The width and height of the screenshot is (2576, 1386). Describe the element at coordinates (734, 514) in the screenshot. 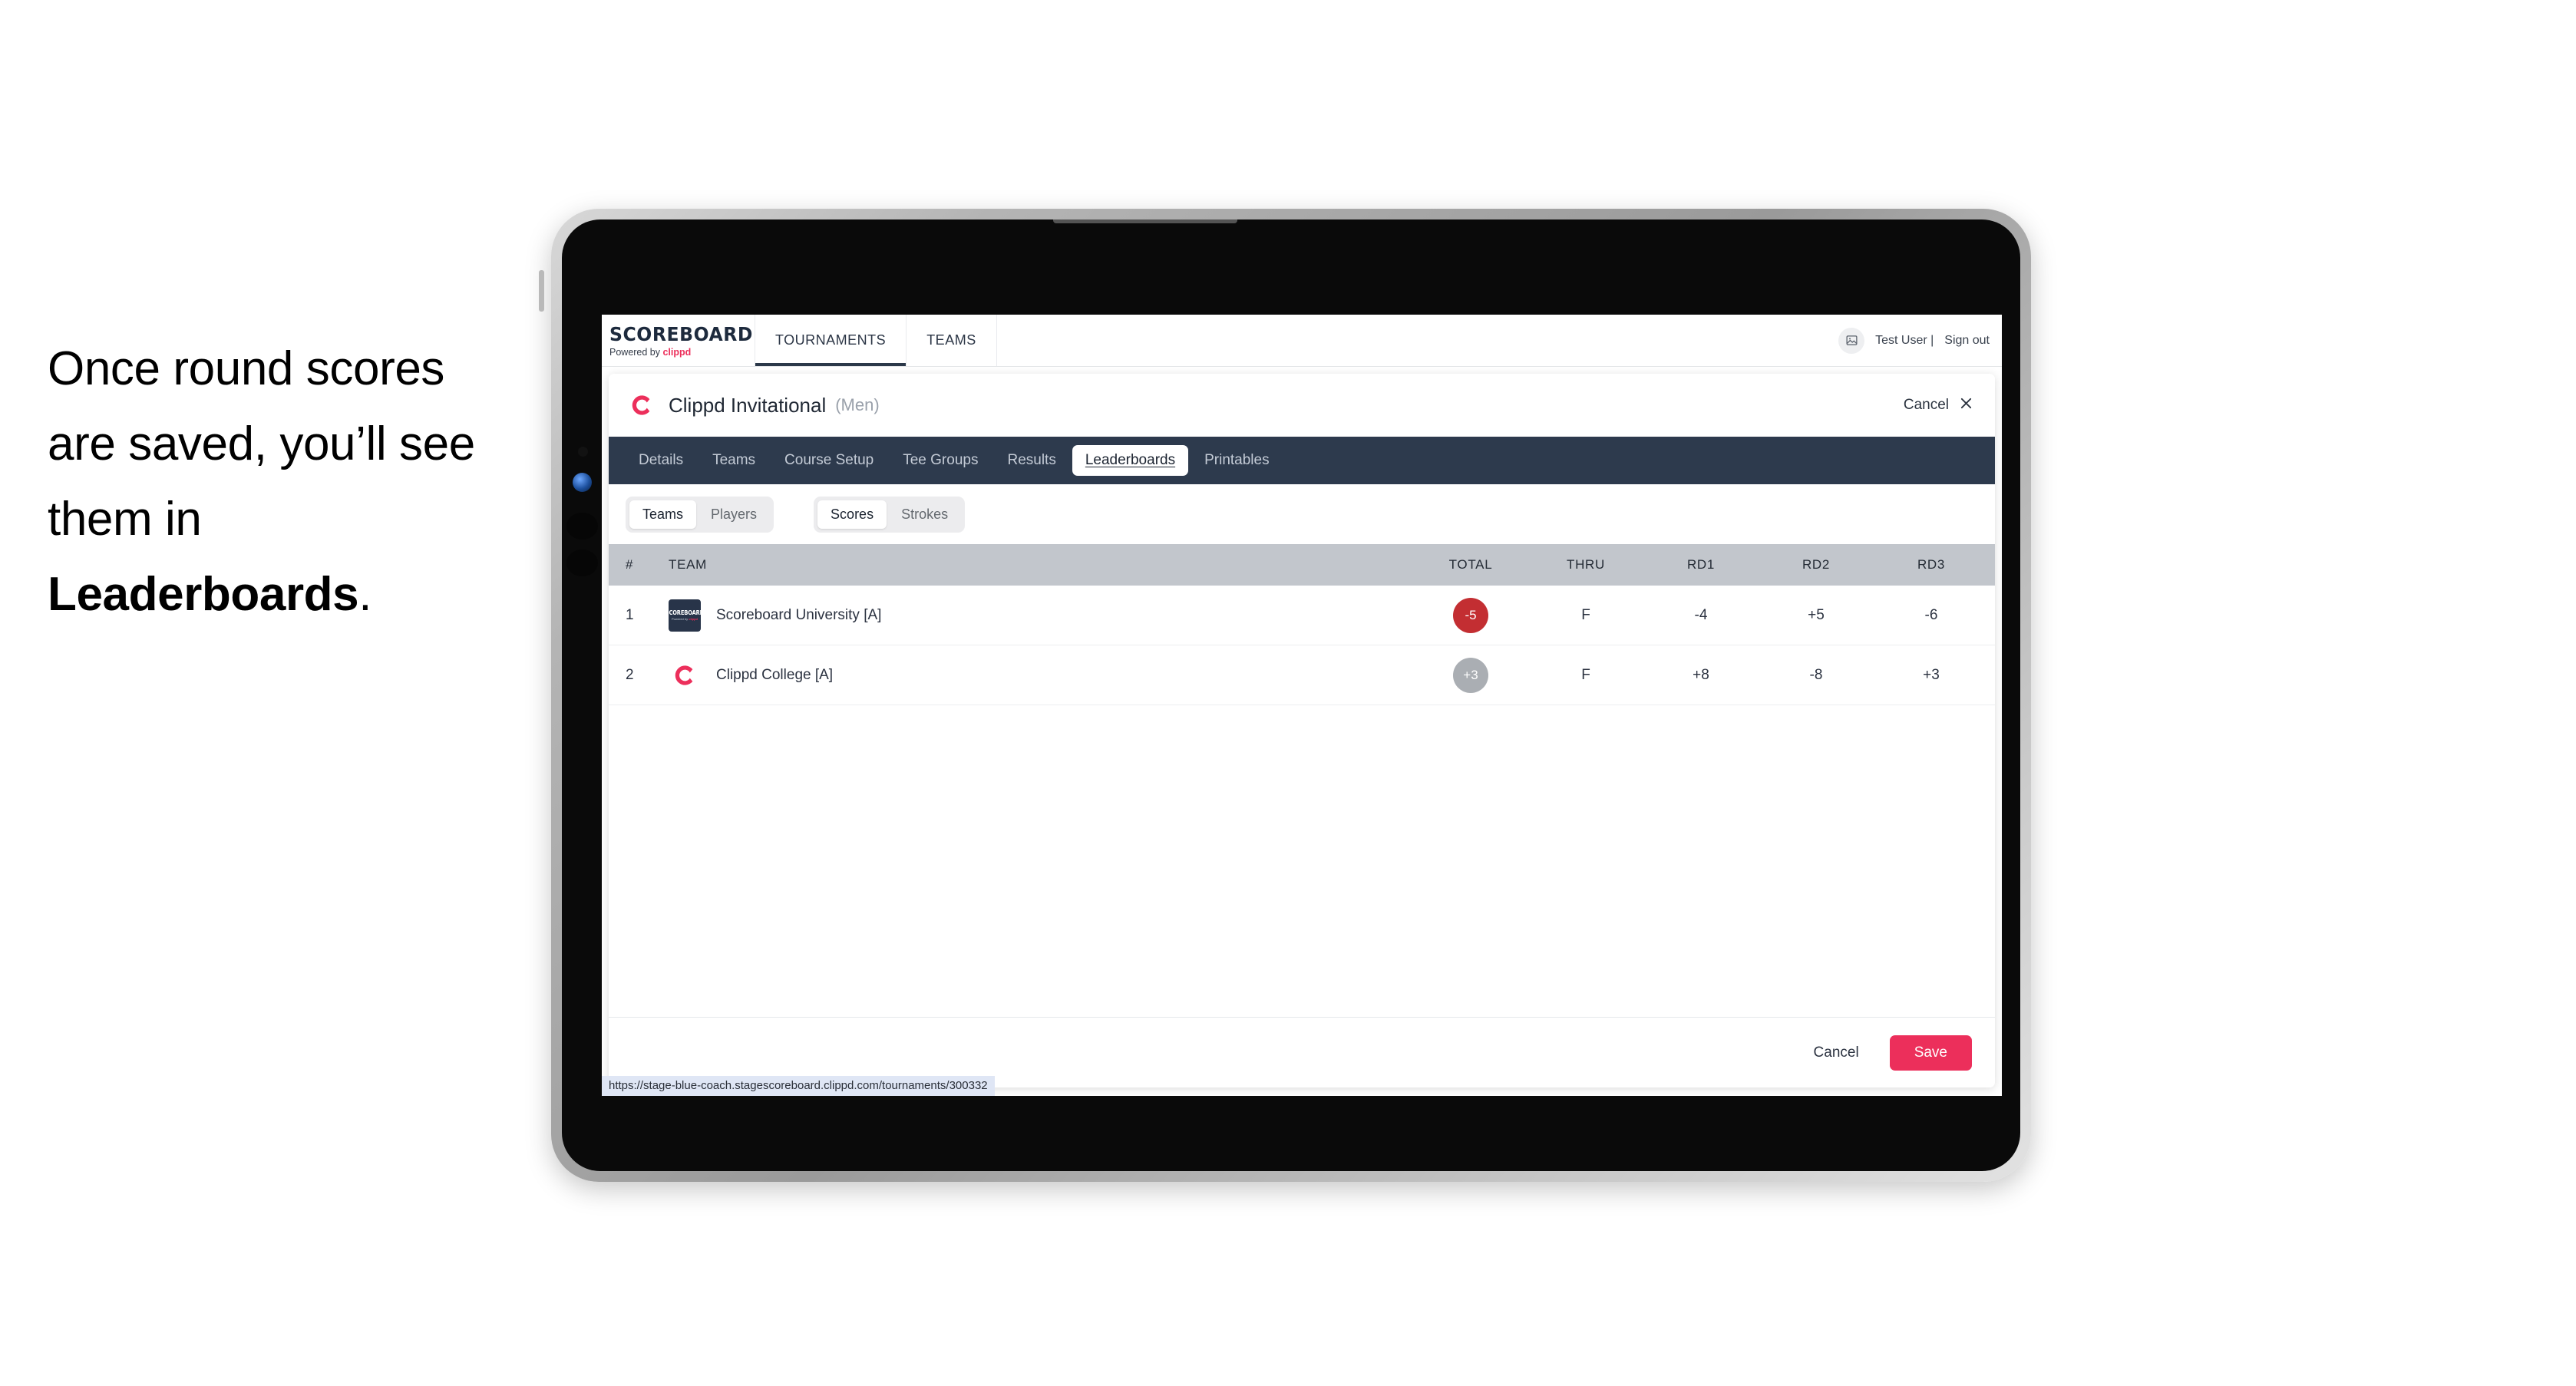

I see `toggle-players: Players` at that location.